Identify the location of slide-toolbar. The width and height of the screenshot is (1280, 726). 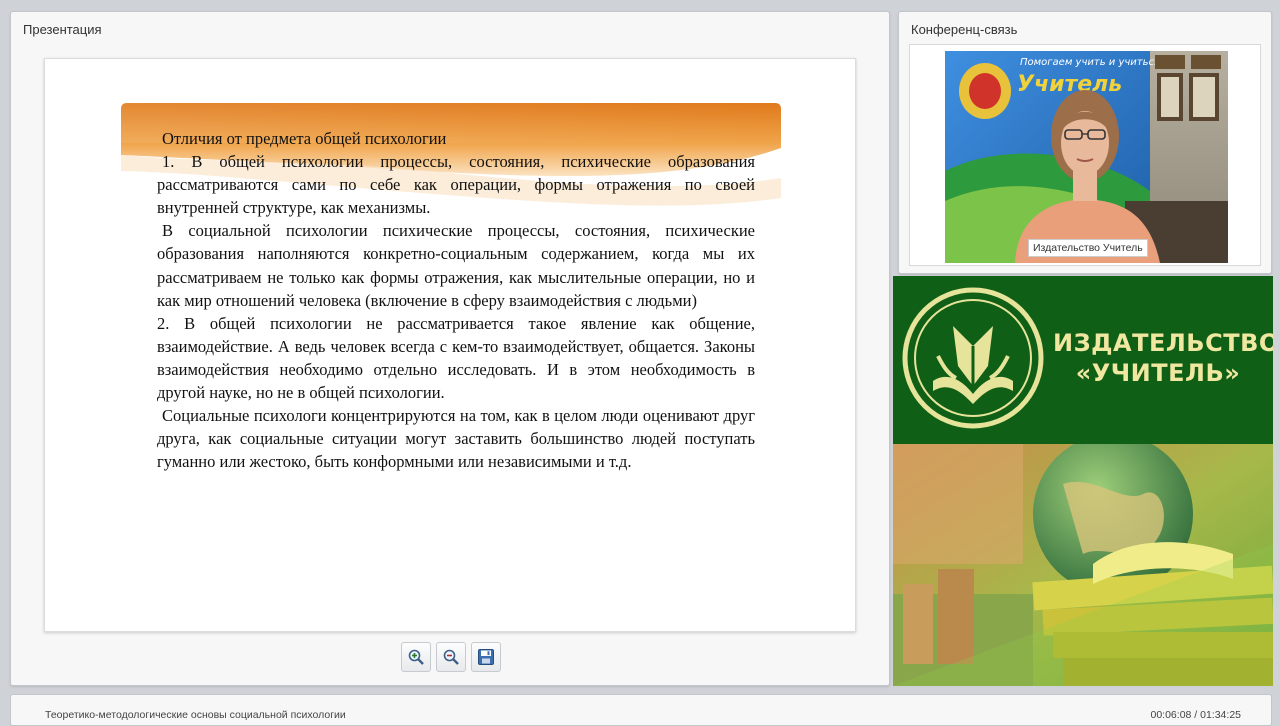
(451, 657).